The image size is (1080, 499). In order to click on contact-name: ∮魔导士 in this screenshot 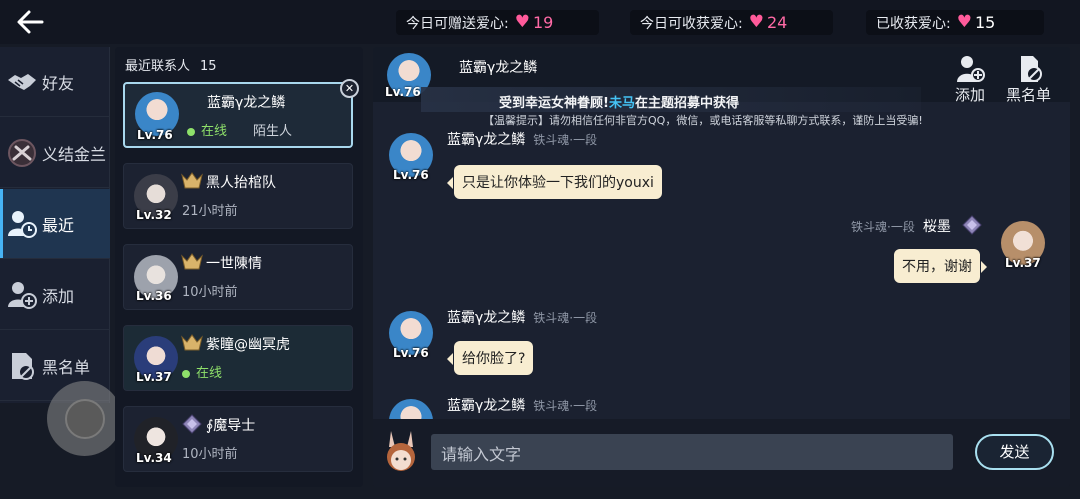, I will do `click(231, 426)`.